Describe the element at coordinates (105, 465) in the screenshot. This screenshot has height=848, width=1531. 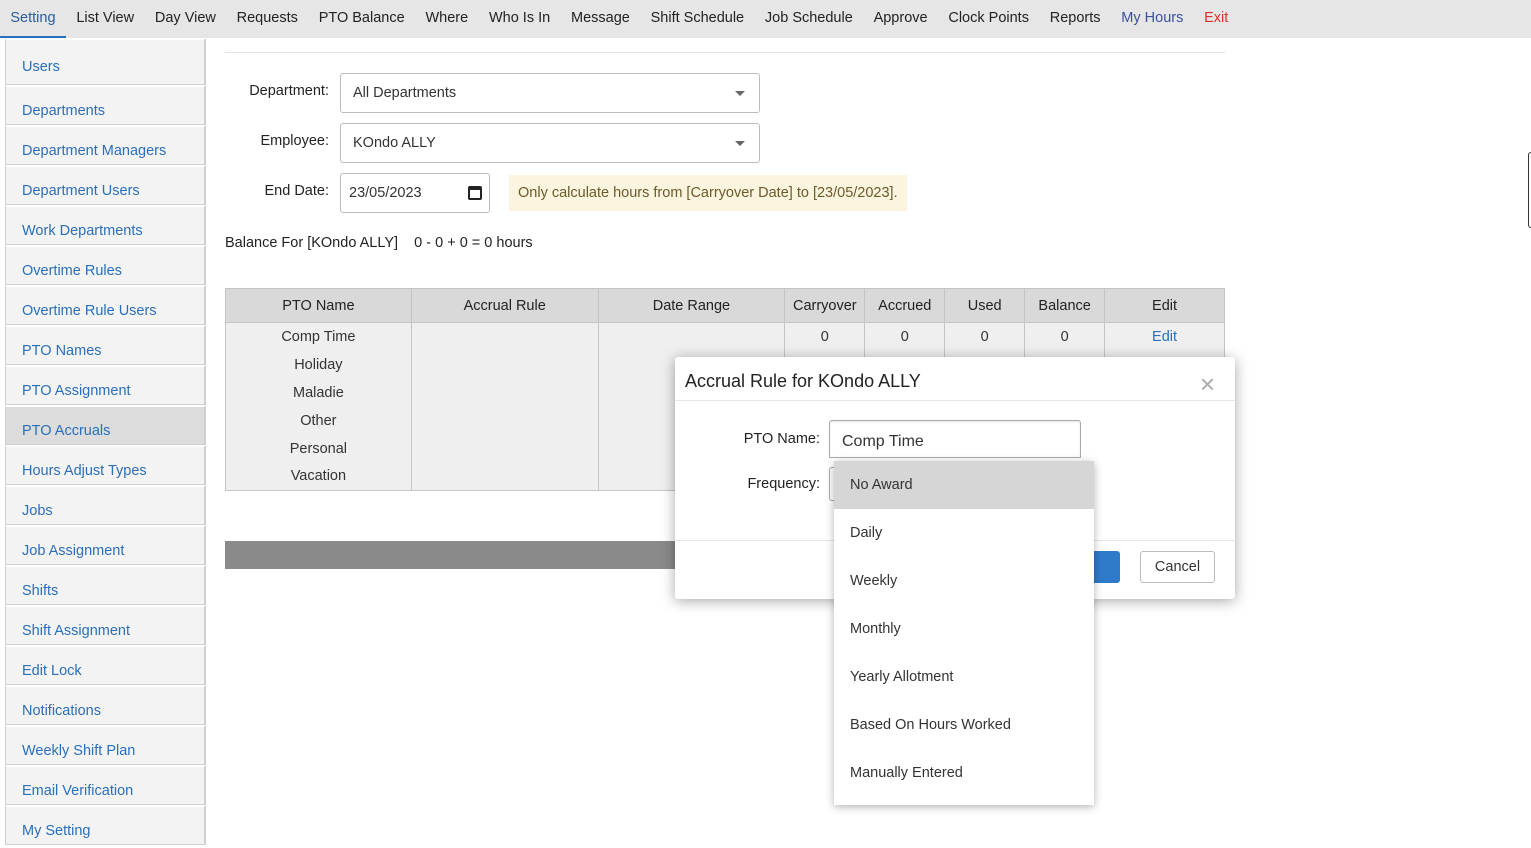
I see `sidebar-item-hours-adjust-types: Hours Adjust Types` at that location.